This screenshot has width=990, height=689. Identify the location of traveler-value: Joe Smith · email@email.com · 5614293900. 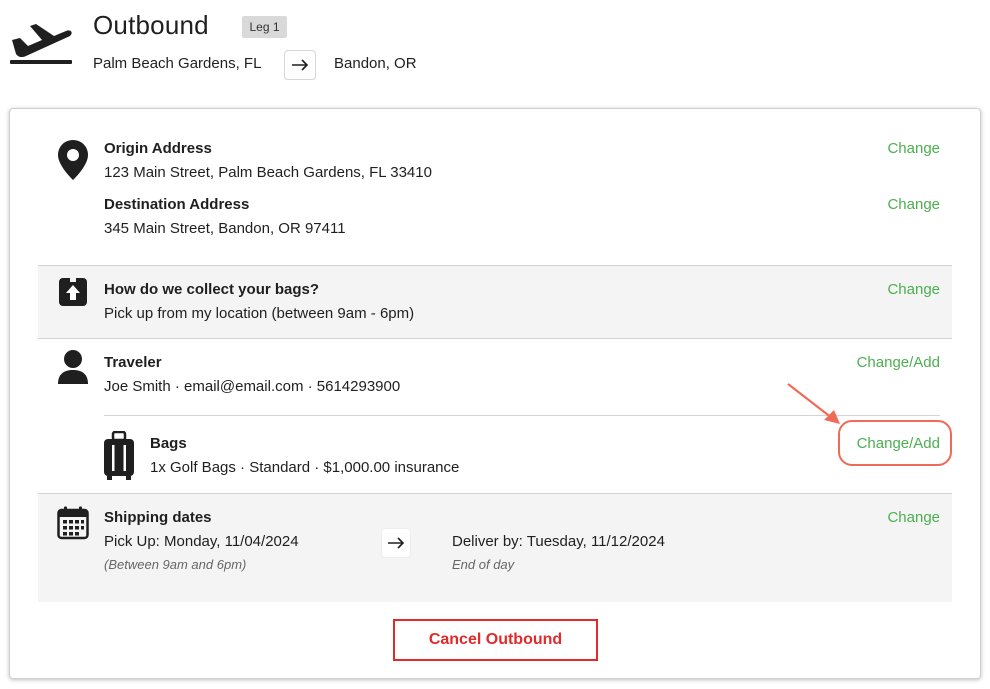
(252, 386).